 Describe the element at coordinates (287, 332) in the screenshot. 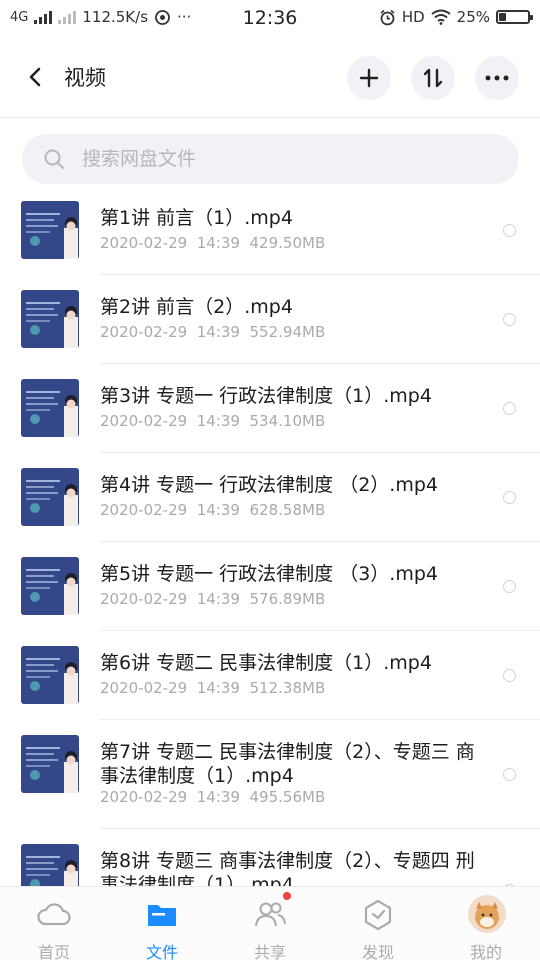

I see `file-size: 552.94MB` at that location.